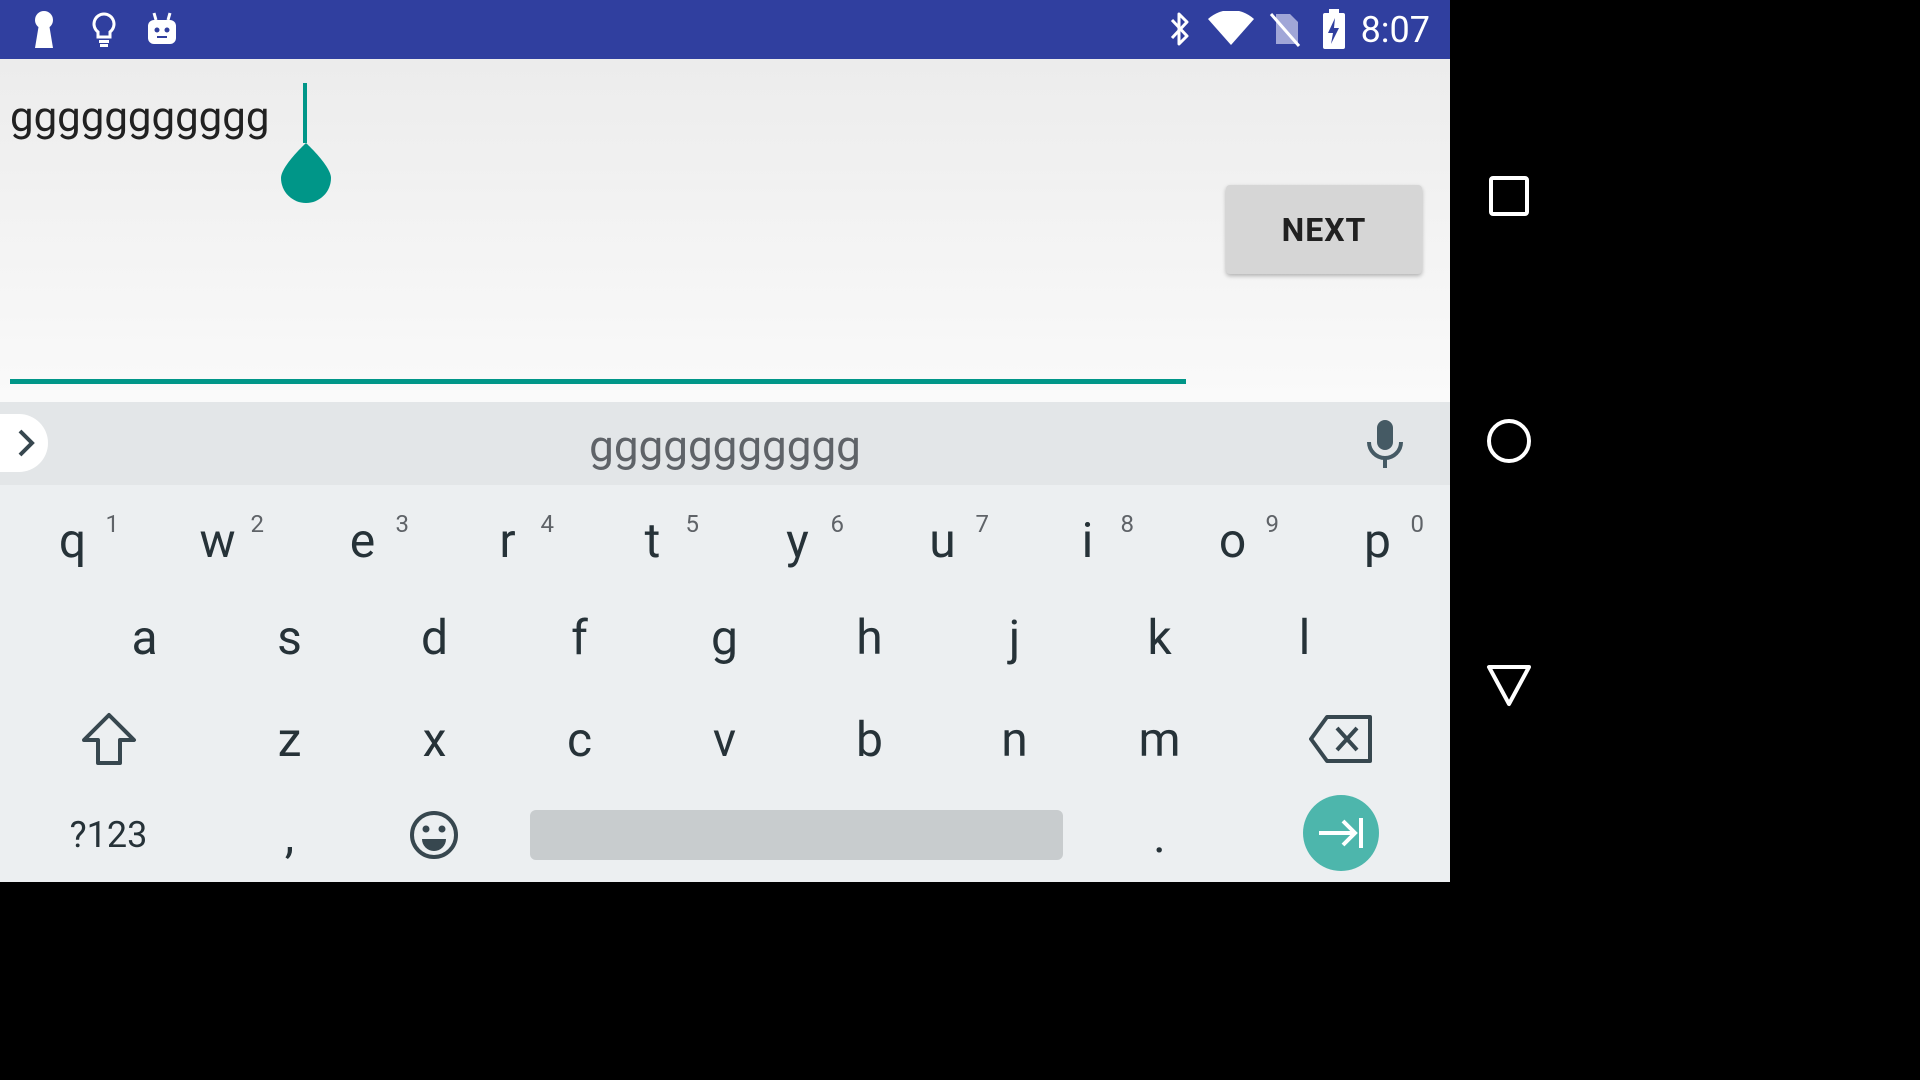  I want to click on tab-next-icon, so click(1341, 833).